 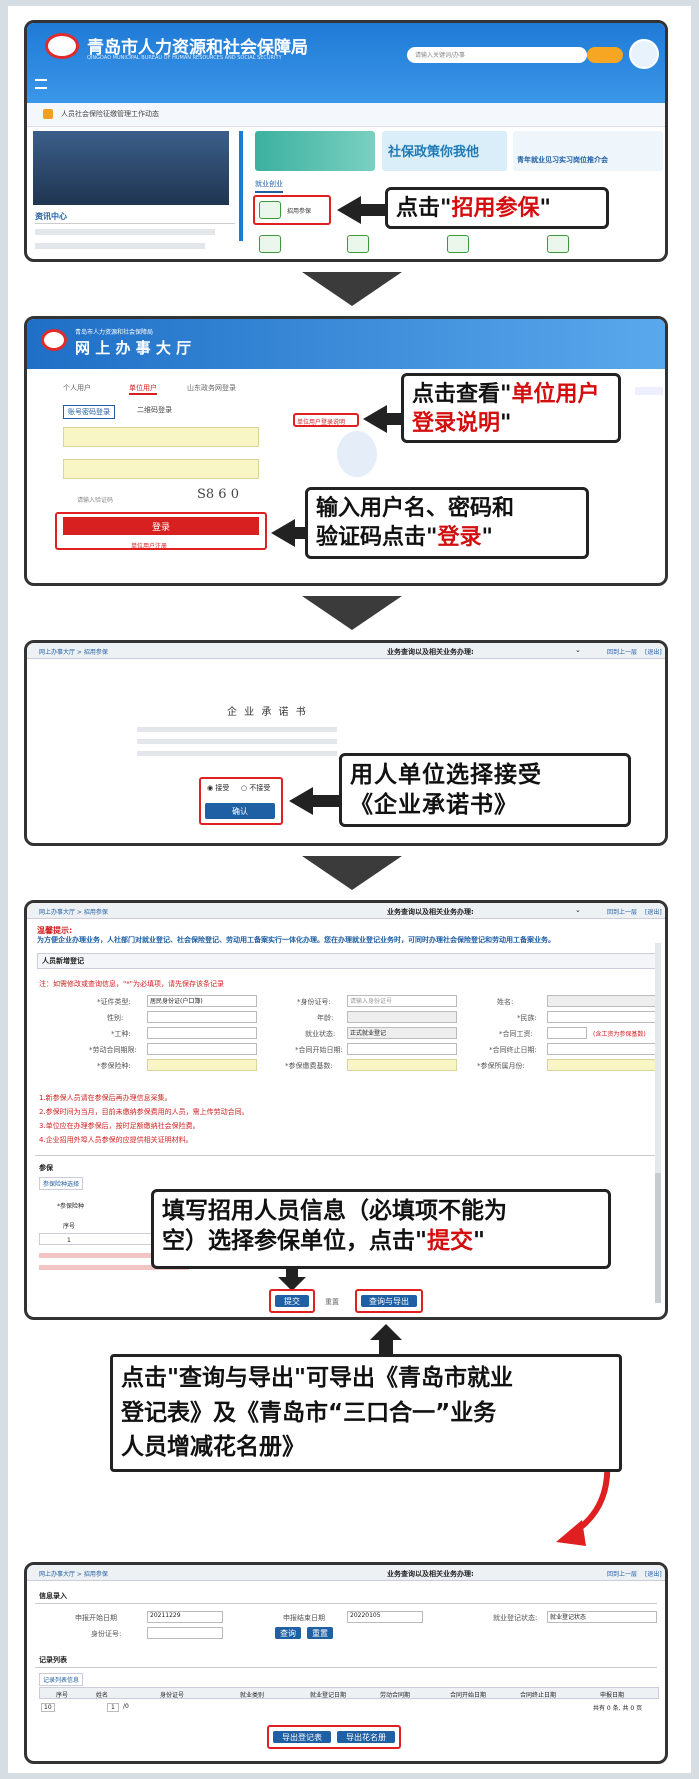 What do you see at coordinates (402, 1049) in the screenshot?
I see `contract-start-field` at bounding box center [402, 1049].